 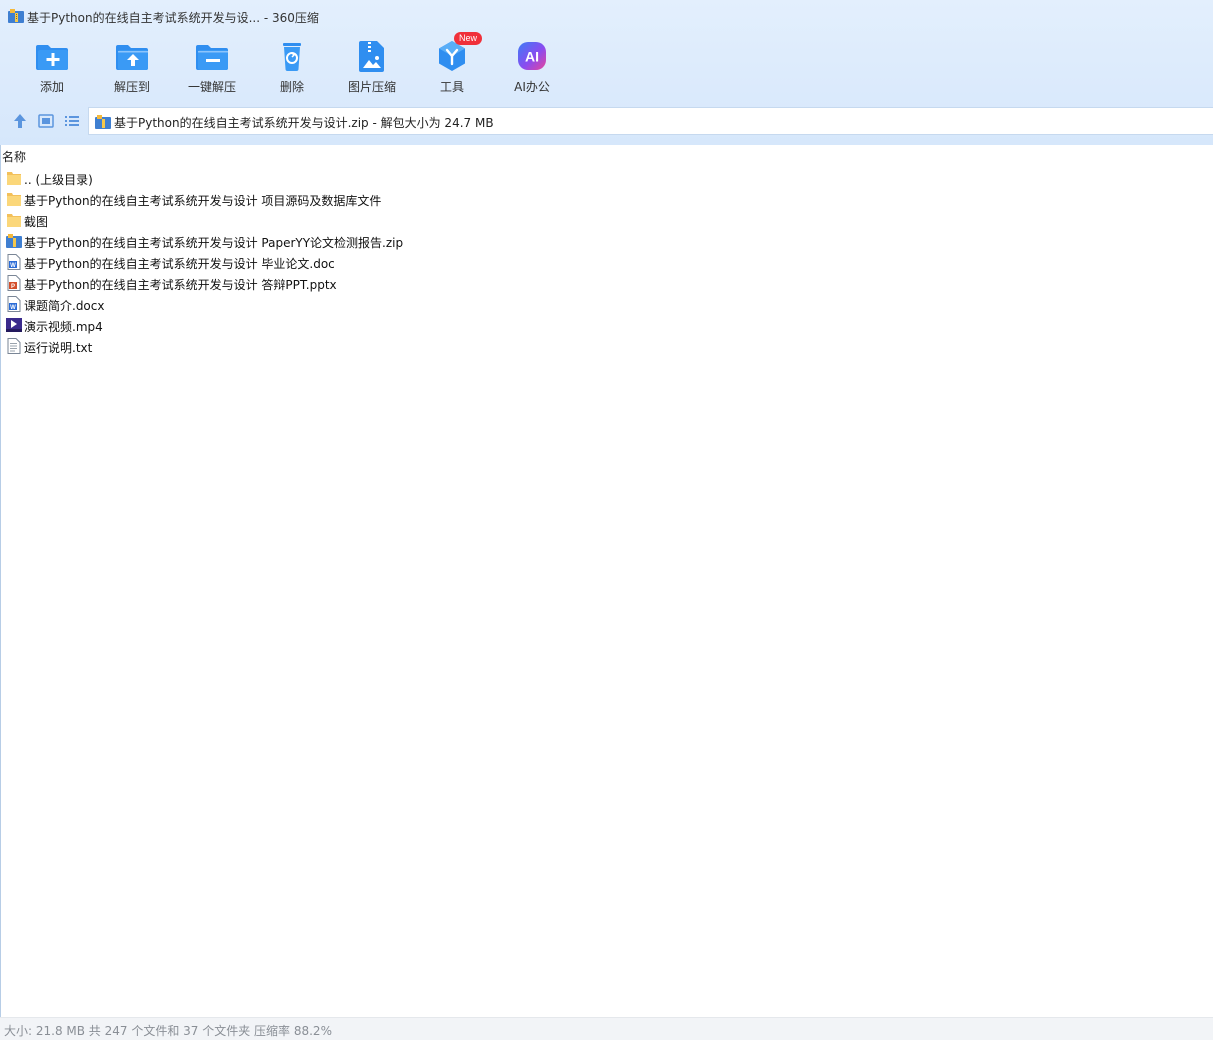 I want to click on text-file-icon, so click(x=14, y=346).